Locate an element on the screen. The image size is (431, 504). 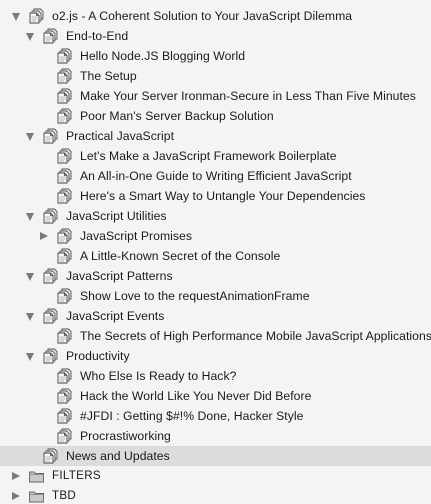
outline-row-label: Show Love to the requestAnimationFrame is located at coordinates (195, 296).